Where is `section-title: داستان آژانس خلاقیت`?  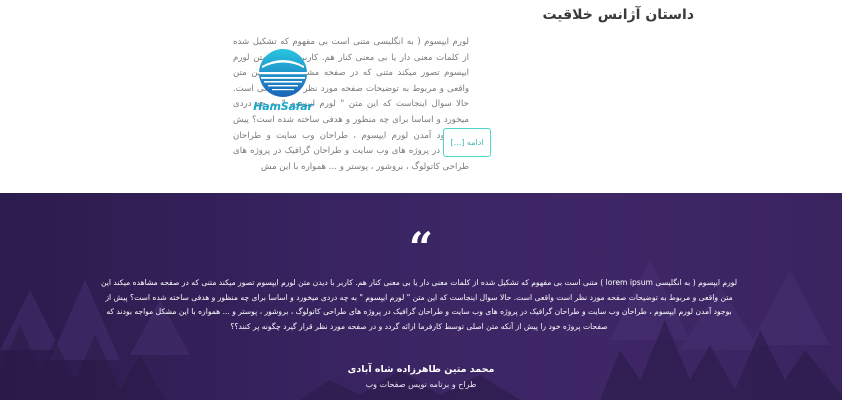 section-title: داستان آژانس خلاقیت is located at coordinates (618, 15).